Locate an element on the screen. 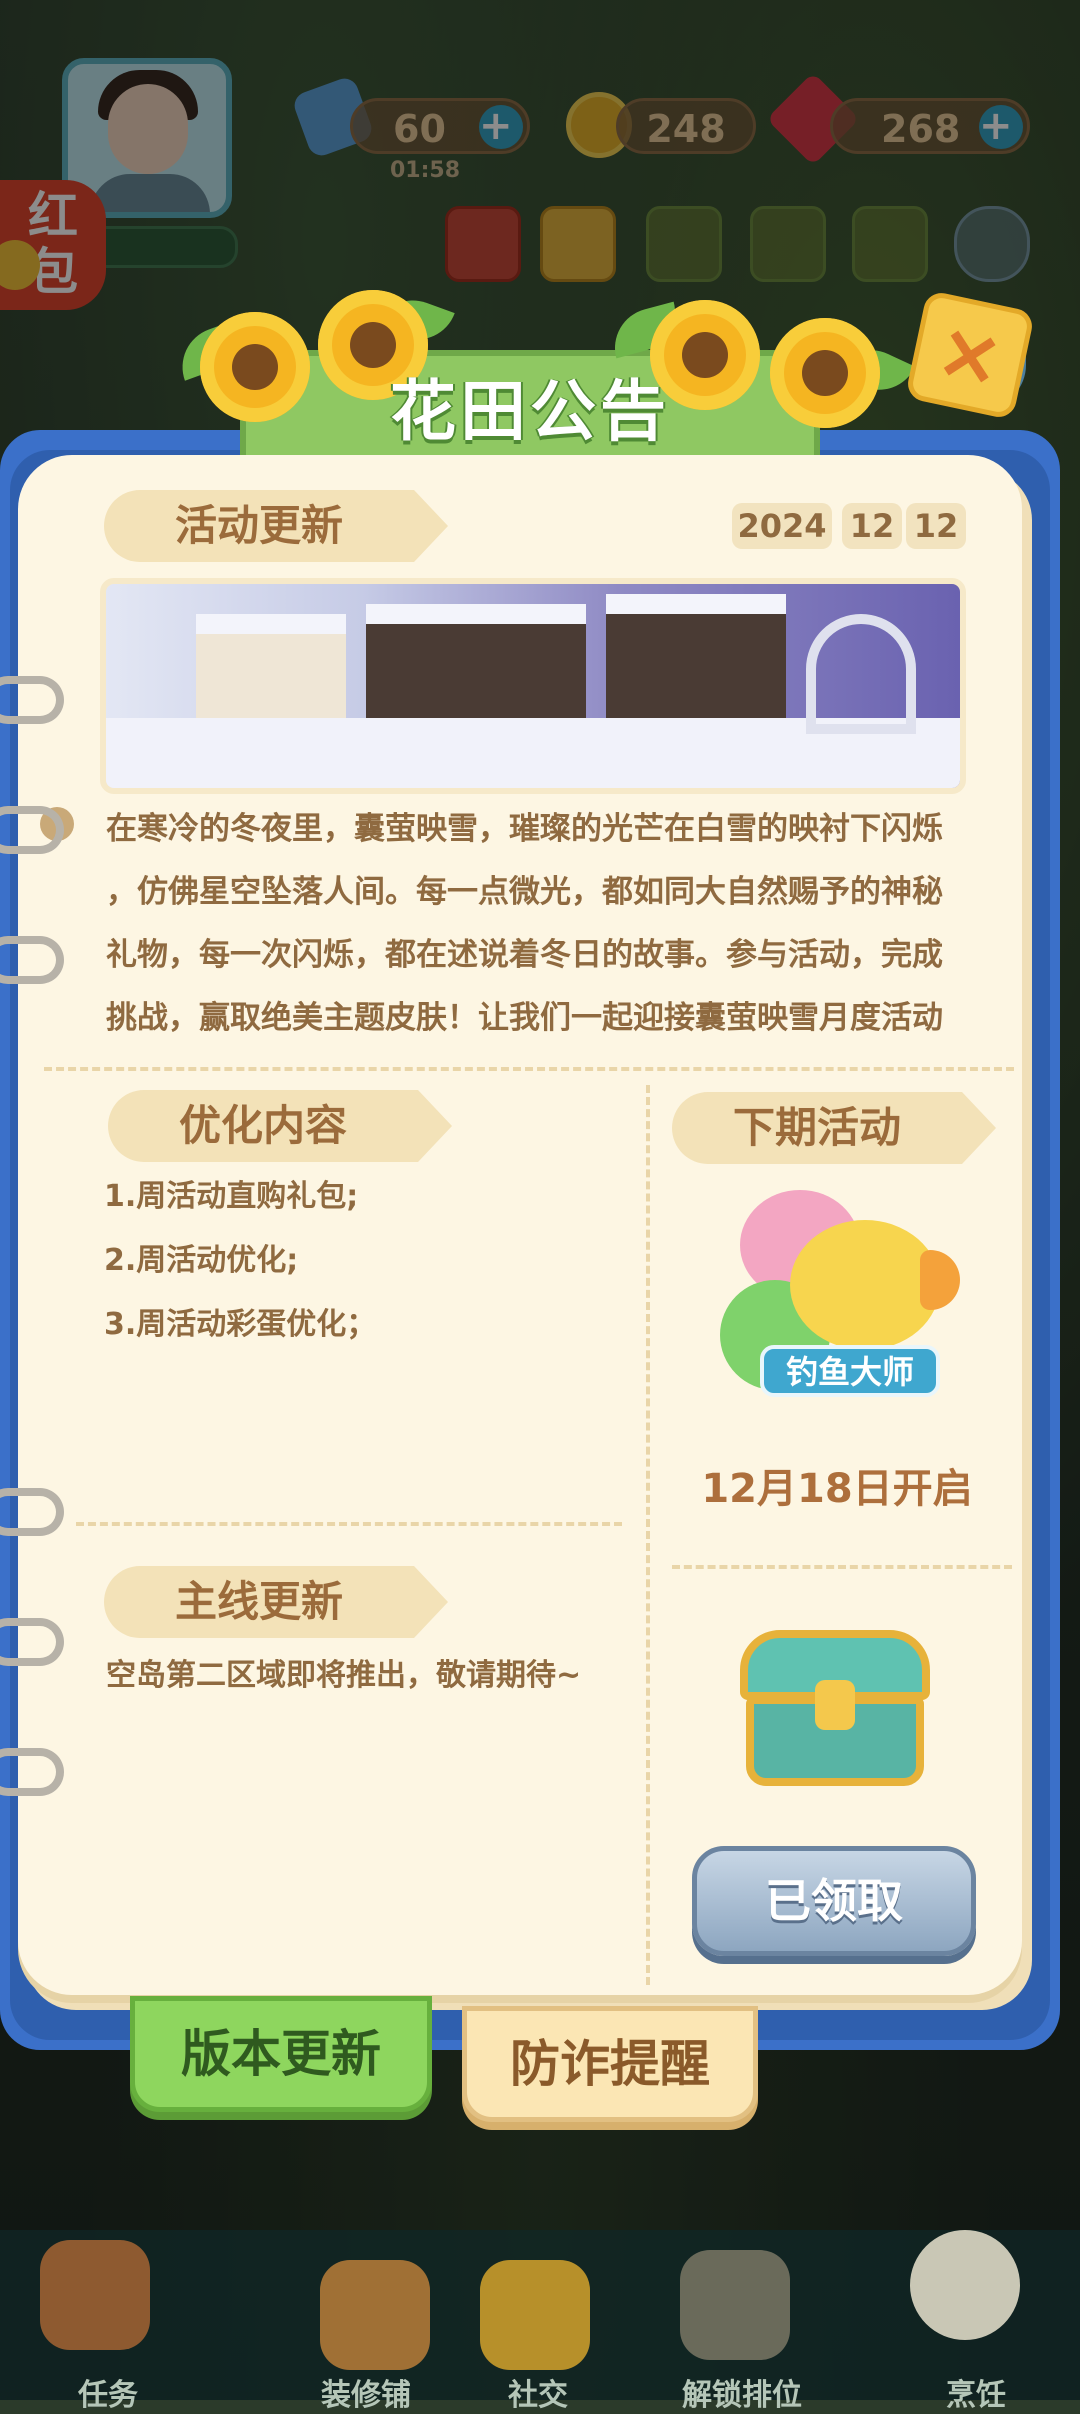 This screenshot has height=2414, width=1080. main-update-text: 空岛第二区域即将推出，敬请期待~ is located at coordinates (344, 1675).